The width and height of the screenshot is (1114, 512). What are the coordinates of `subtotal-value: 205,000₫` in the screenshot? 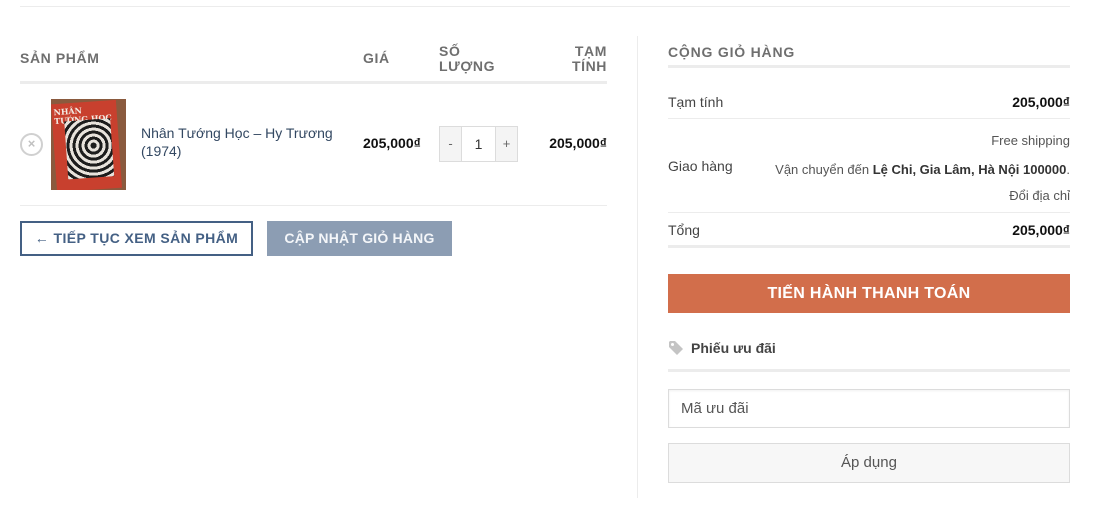 It's located at (1041, 102).